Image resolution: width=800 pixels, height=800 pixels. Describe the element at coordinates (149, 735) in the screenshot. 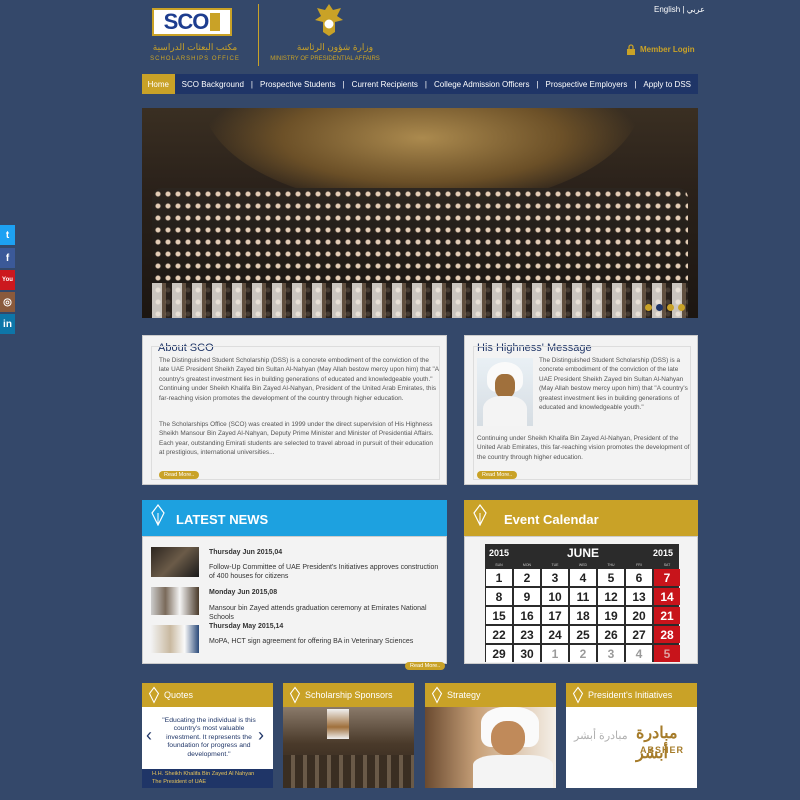

I see `quote-prev-arrow-icon: ‹` at that location.